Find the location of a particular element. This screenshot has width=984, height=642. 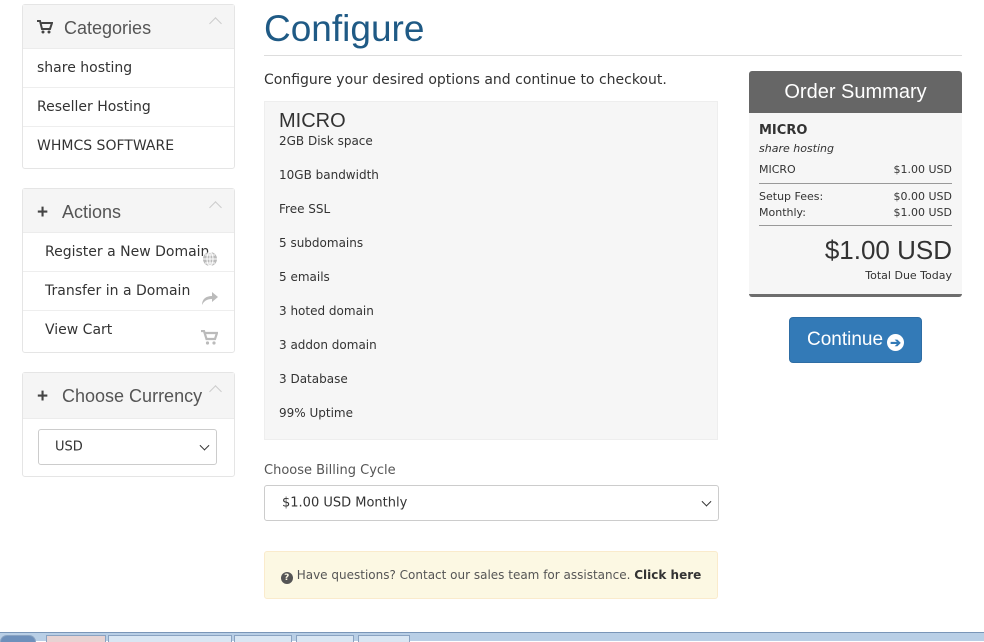

product-feature: 3 addon domain is located at coordinates (328, 345).